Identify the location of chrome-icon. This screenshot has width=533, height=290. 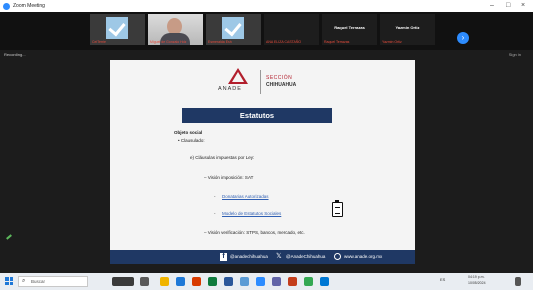
(308, 281).